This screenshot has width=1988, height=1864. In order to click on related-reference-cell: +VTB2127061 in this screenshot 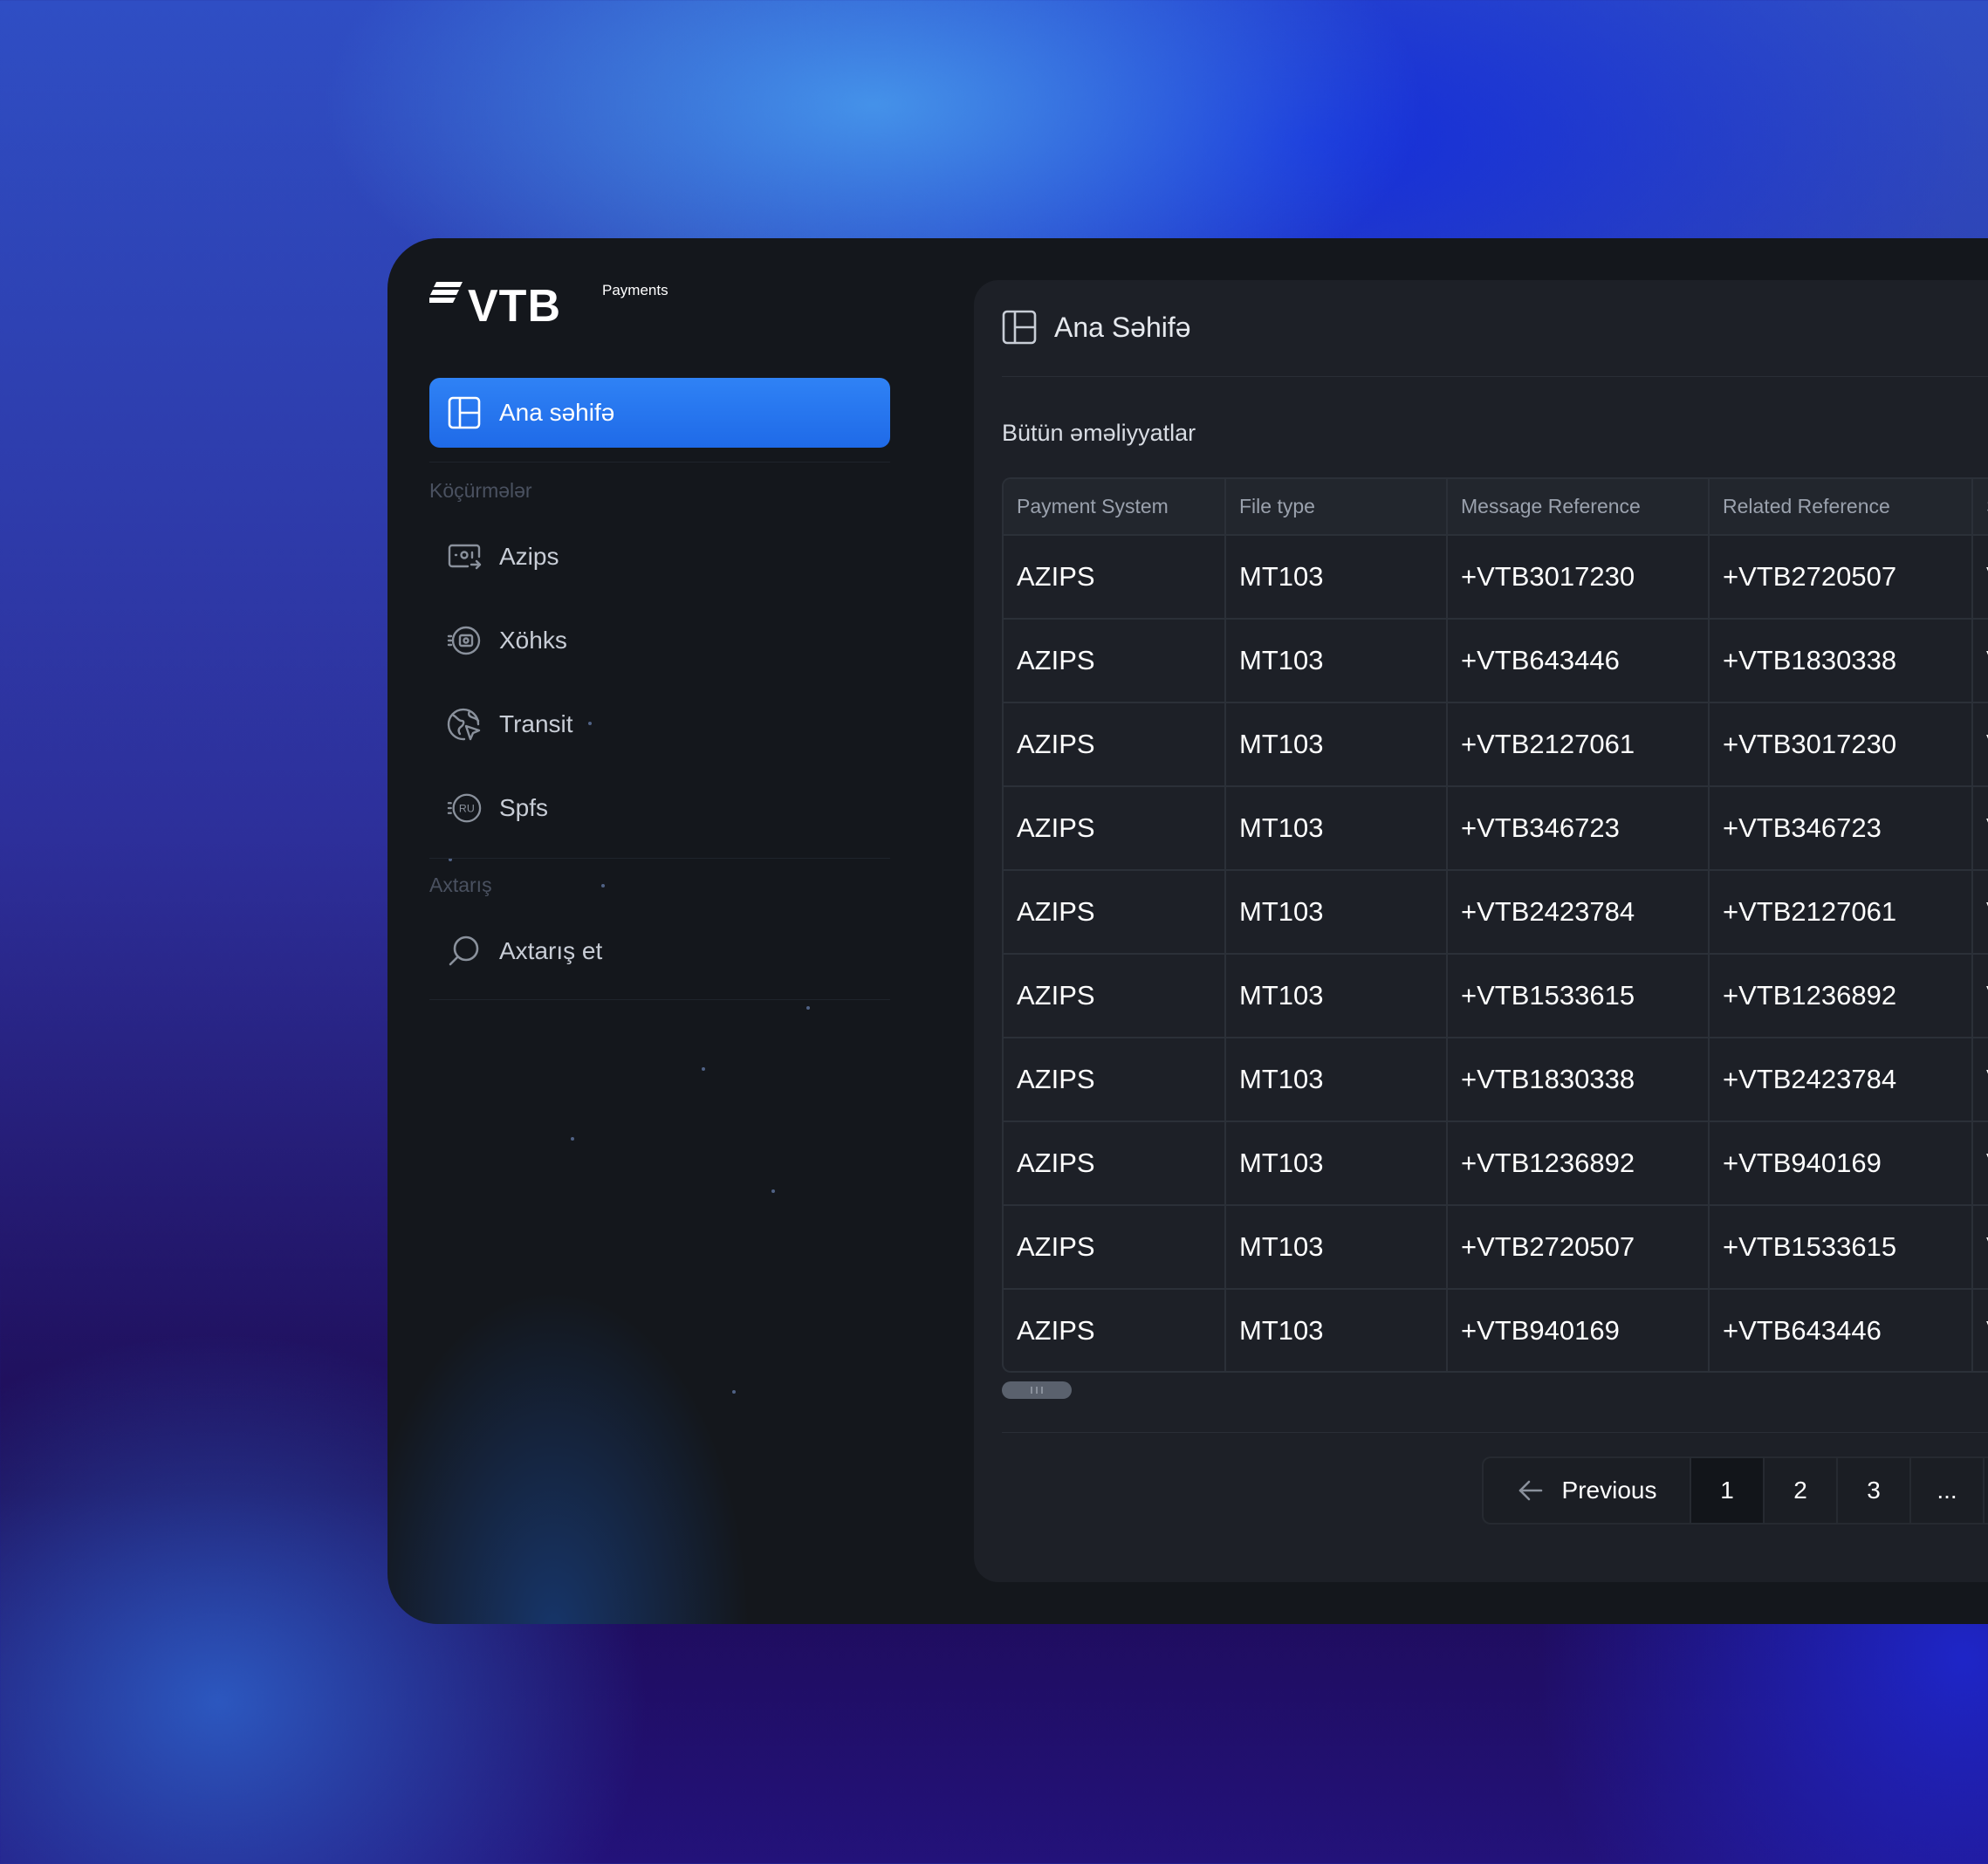, I will do `click(1841, 913)`.